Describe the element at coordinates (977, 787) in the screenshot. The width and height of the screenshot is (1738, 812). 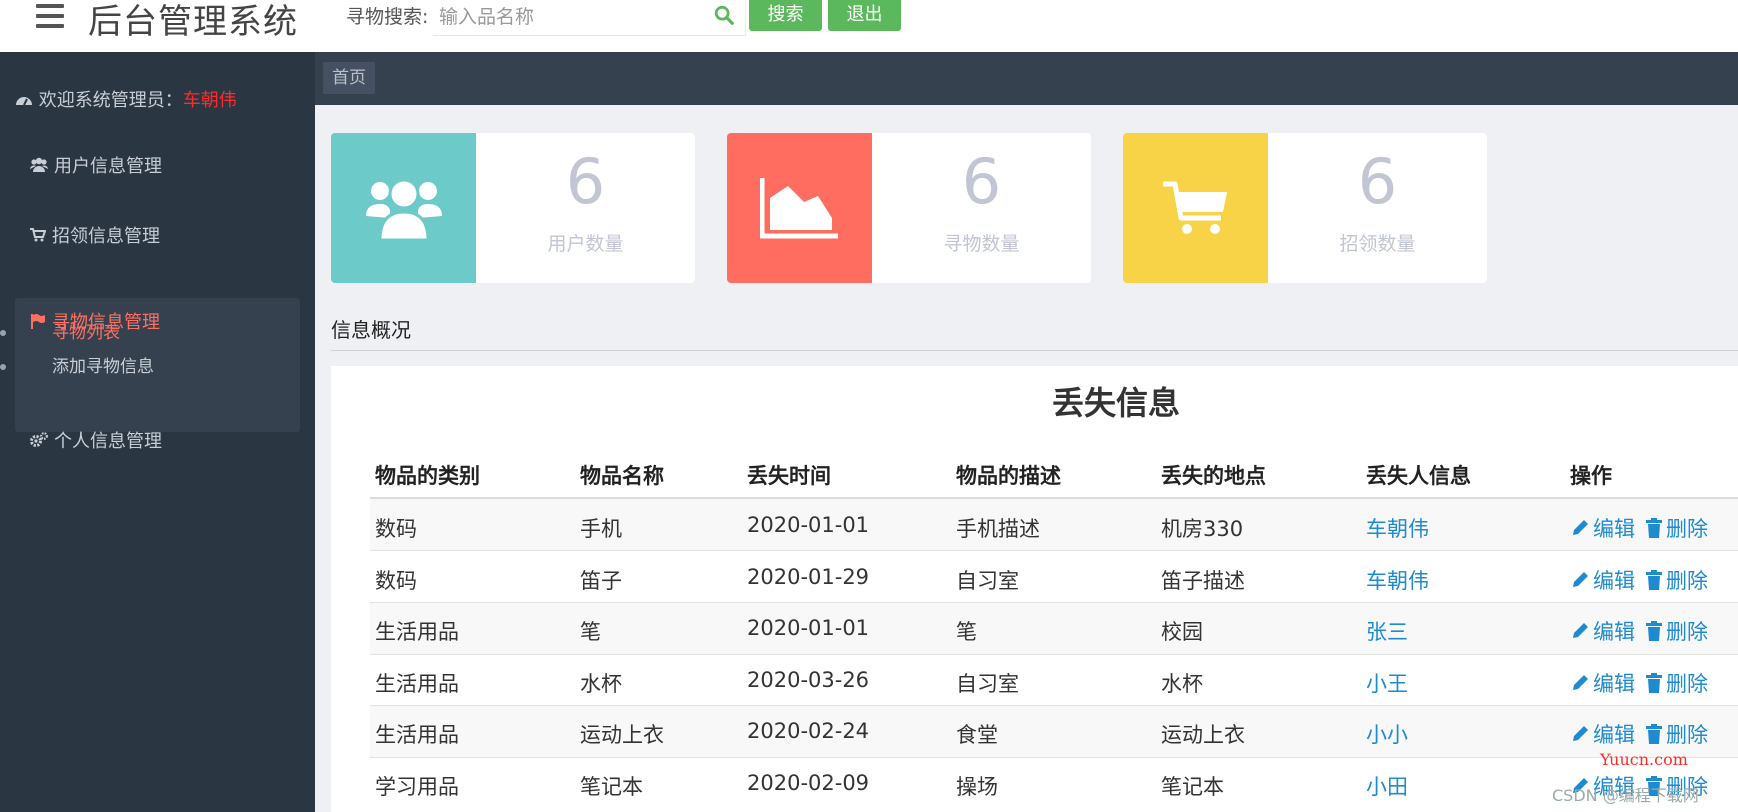
I see `cell-description: 操场` at that location.